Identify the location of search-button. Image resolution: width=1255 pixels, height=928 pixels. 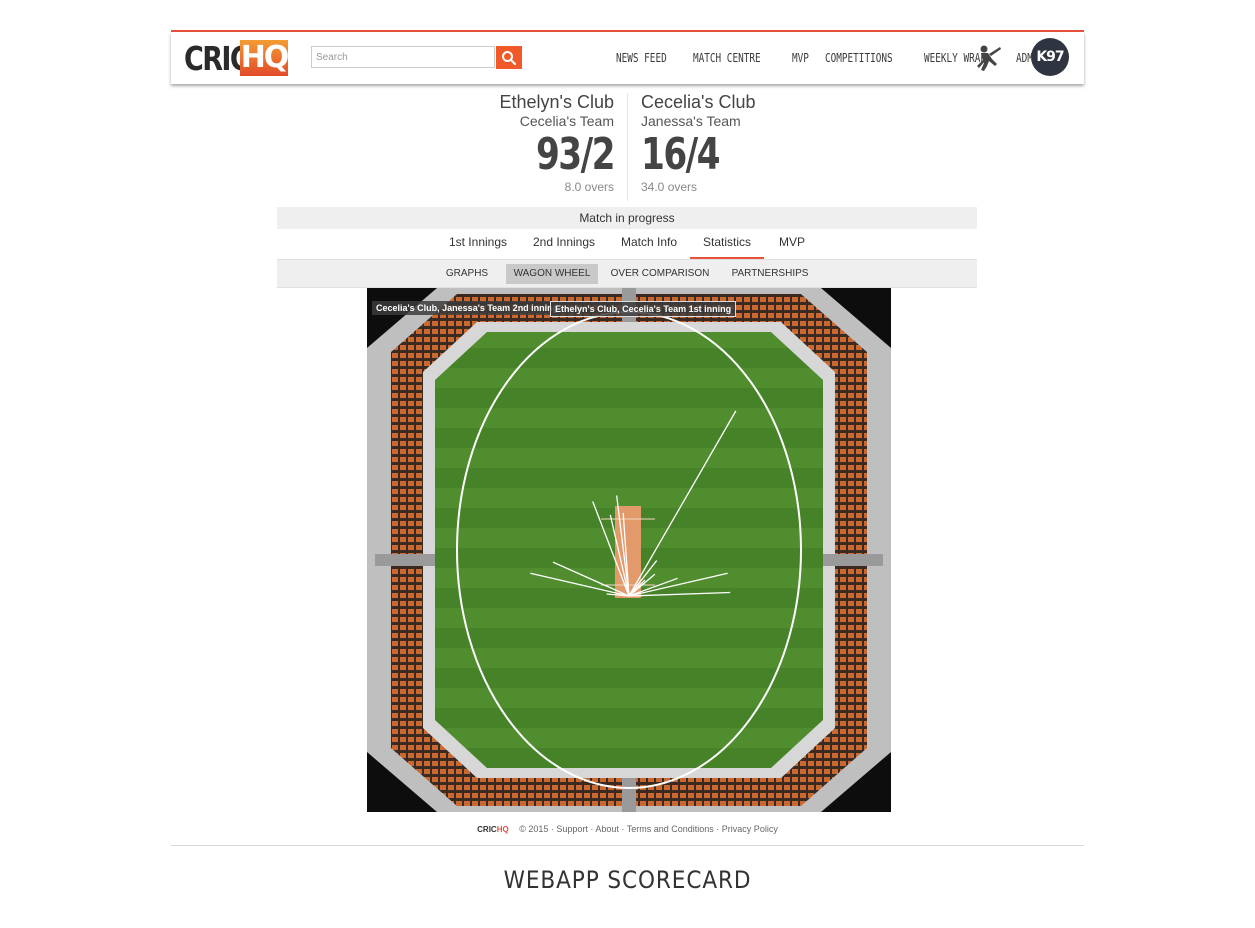
(509, 57).